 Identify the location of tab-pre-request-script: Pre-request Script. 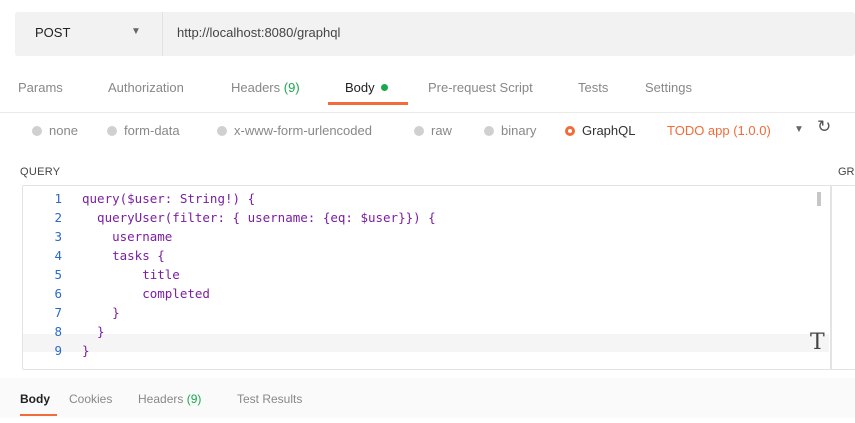
(480, 87).